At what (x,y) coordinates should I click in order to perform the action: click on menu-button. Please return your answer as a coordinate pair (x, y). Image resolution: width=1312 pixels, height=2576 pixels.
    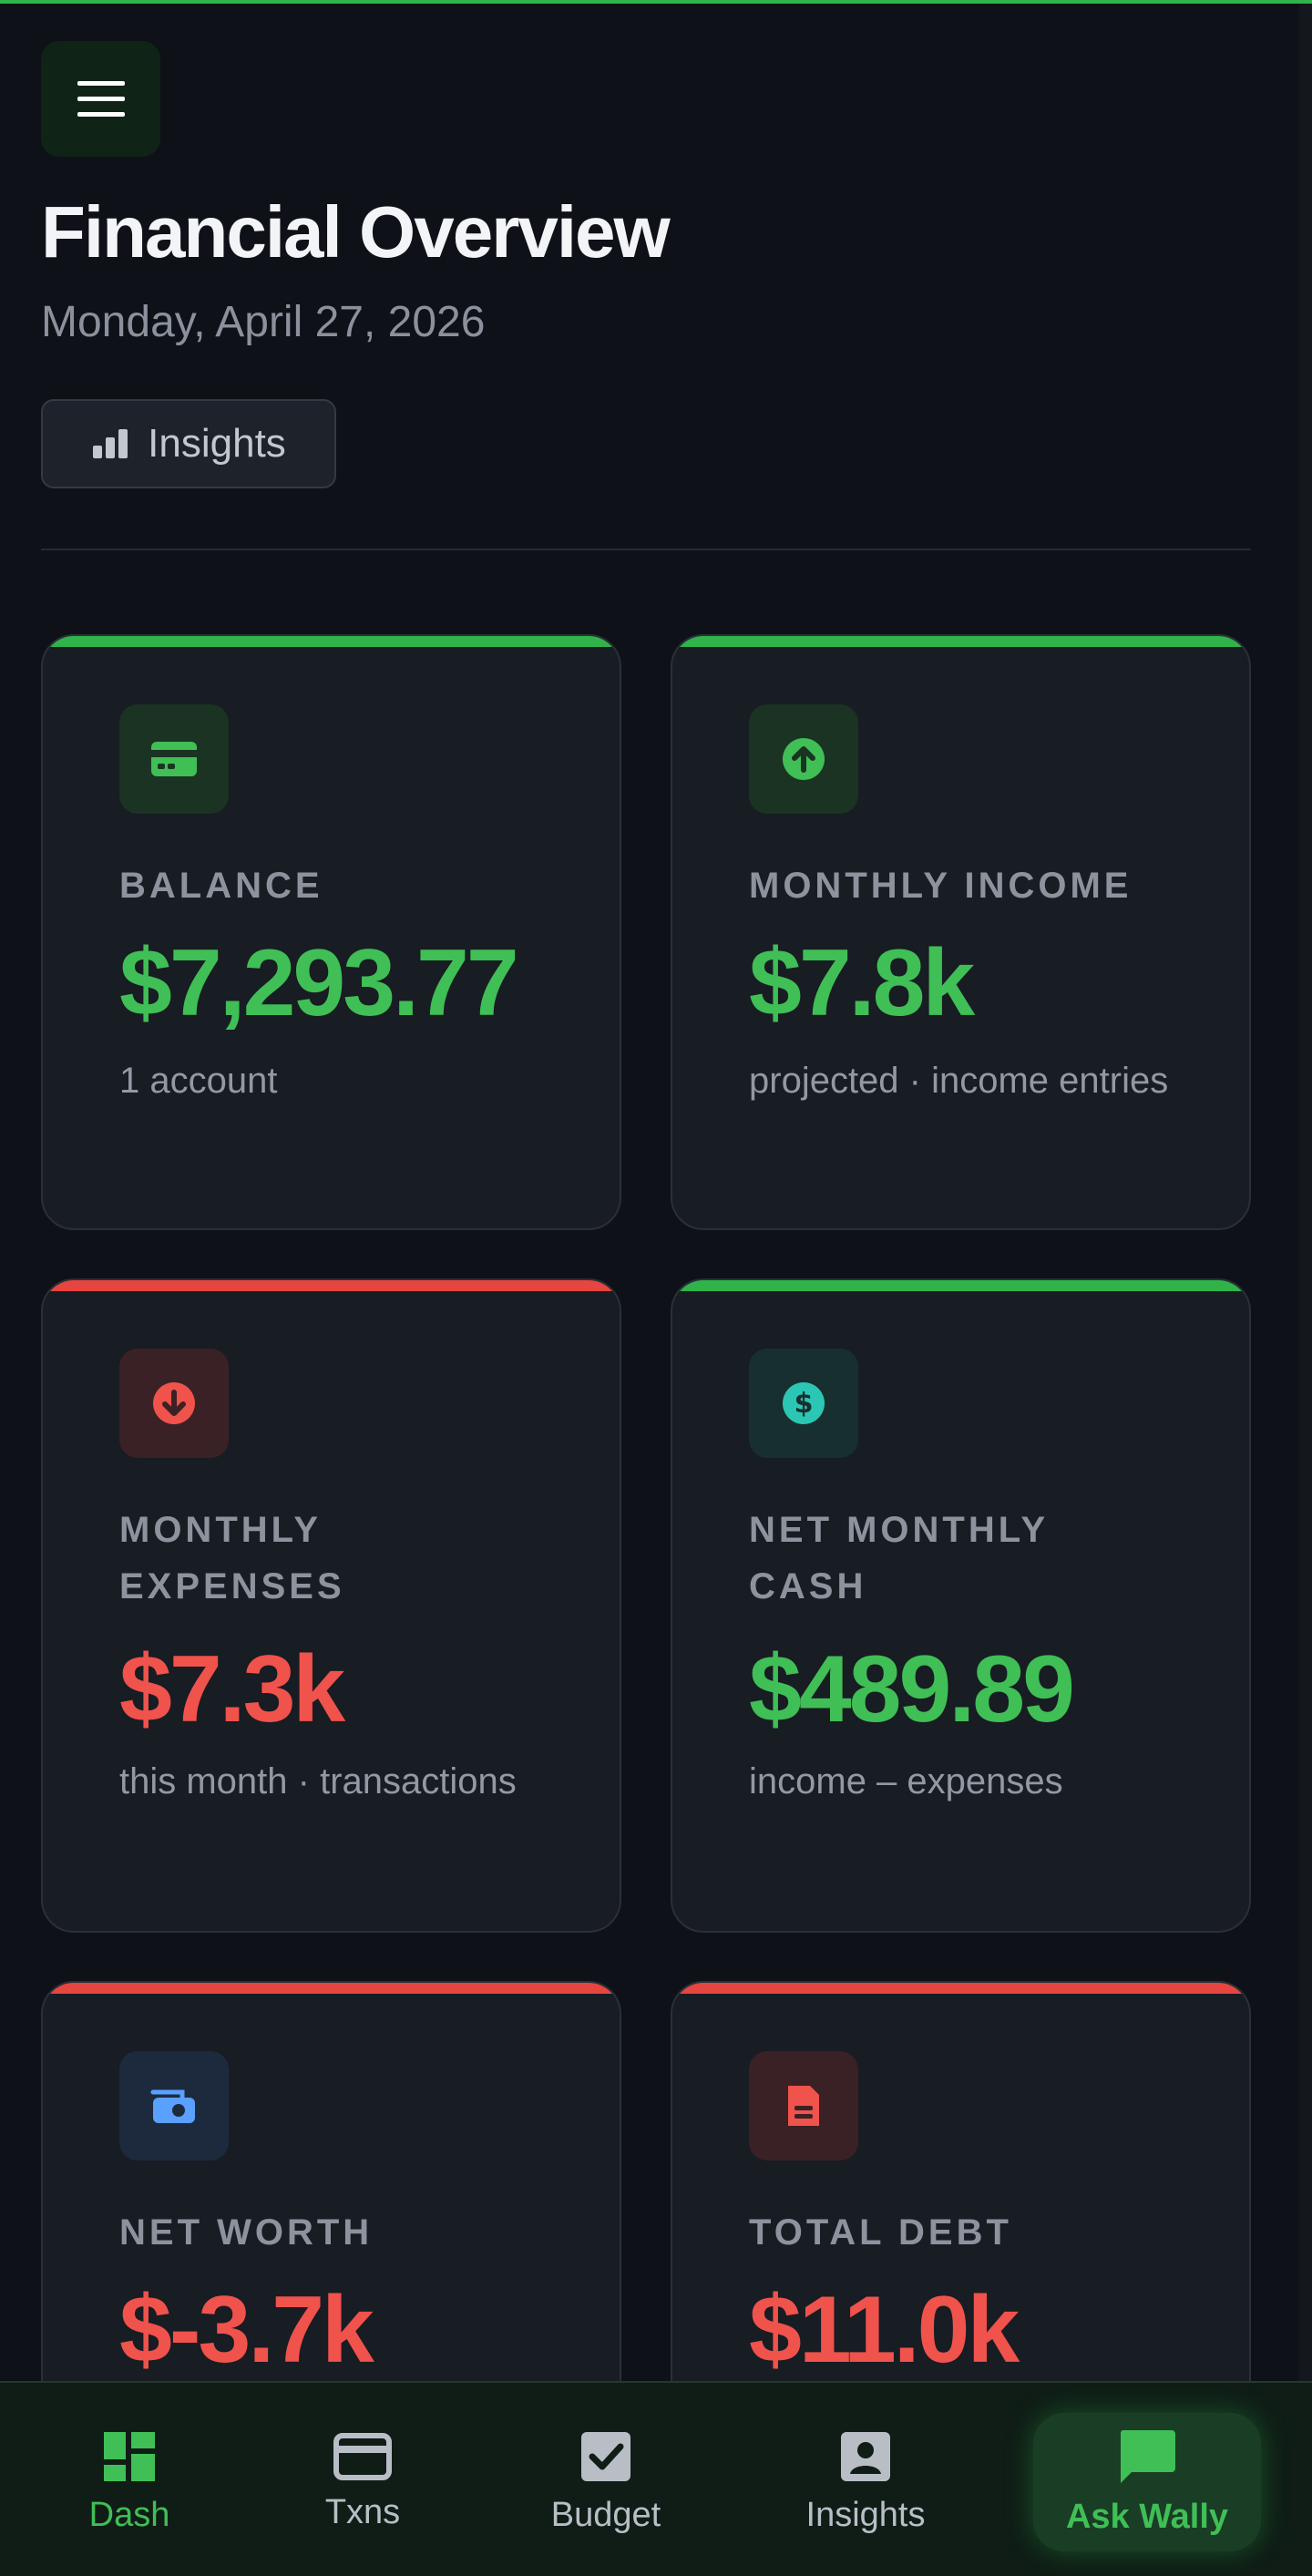
    Looking at the image, I should click on (100, 99).